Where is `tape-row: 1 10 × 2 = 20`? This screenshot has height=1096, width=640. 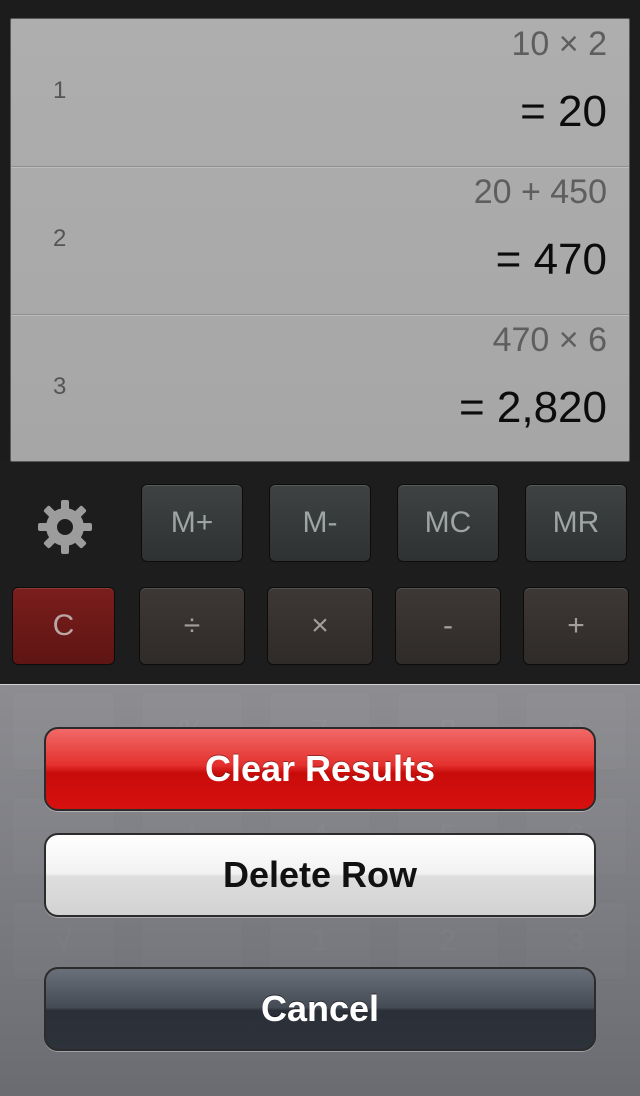
tape-row: 1 10 × 2 = 20 is located at coordinates (320, 93).